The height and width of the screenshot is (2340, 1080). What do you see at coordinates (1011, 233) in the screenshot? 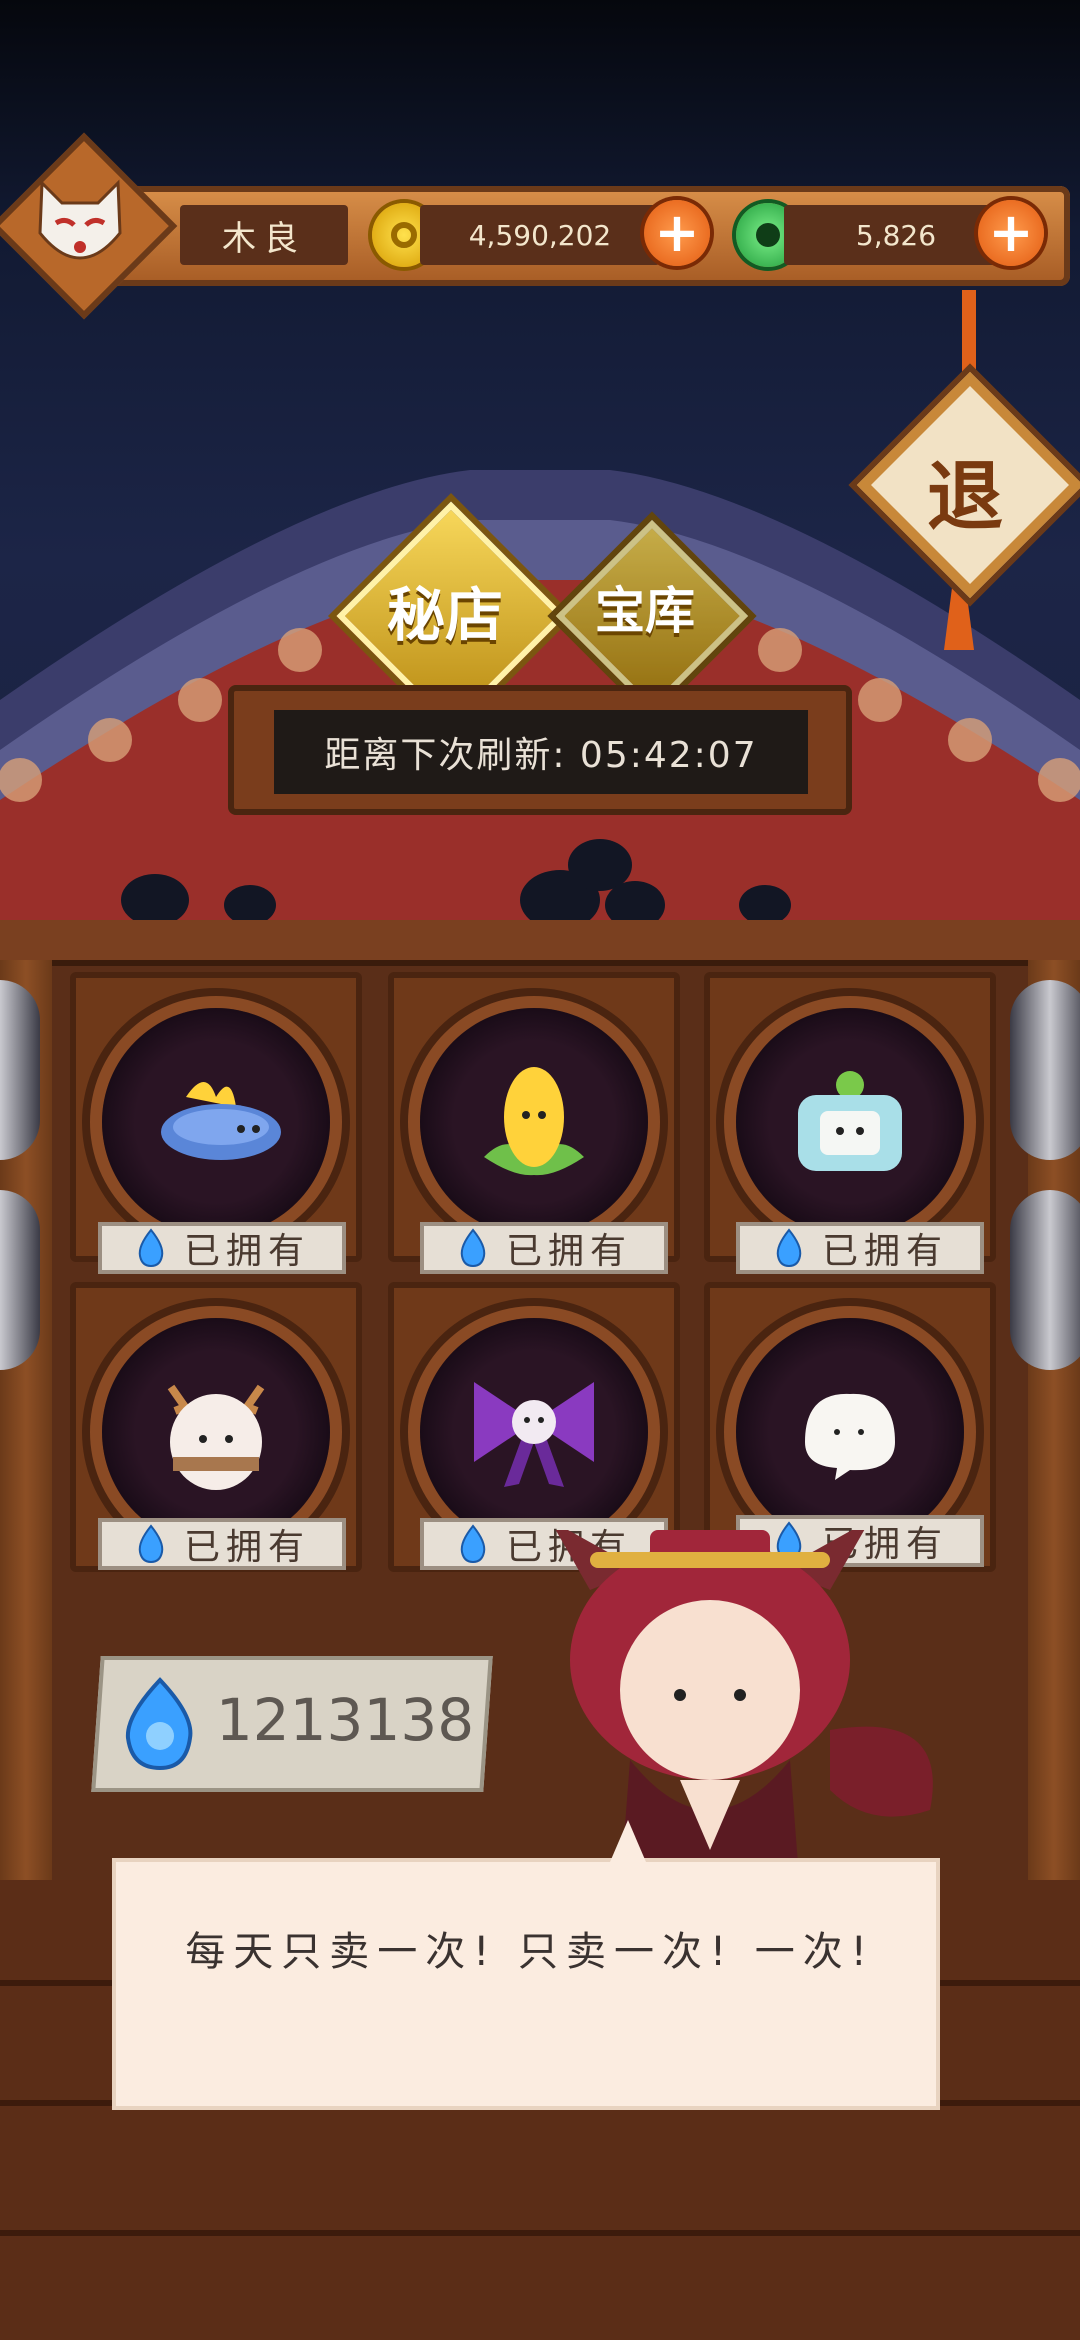
I see `add-jade-button: +` at bounding box center [1011, 233].